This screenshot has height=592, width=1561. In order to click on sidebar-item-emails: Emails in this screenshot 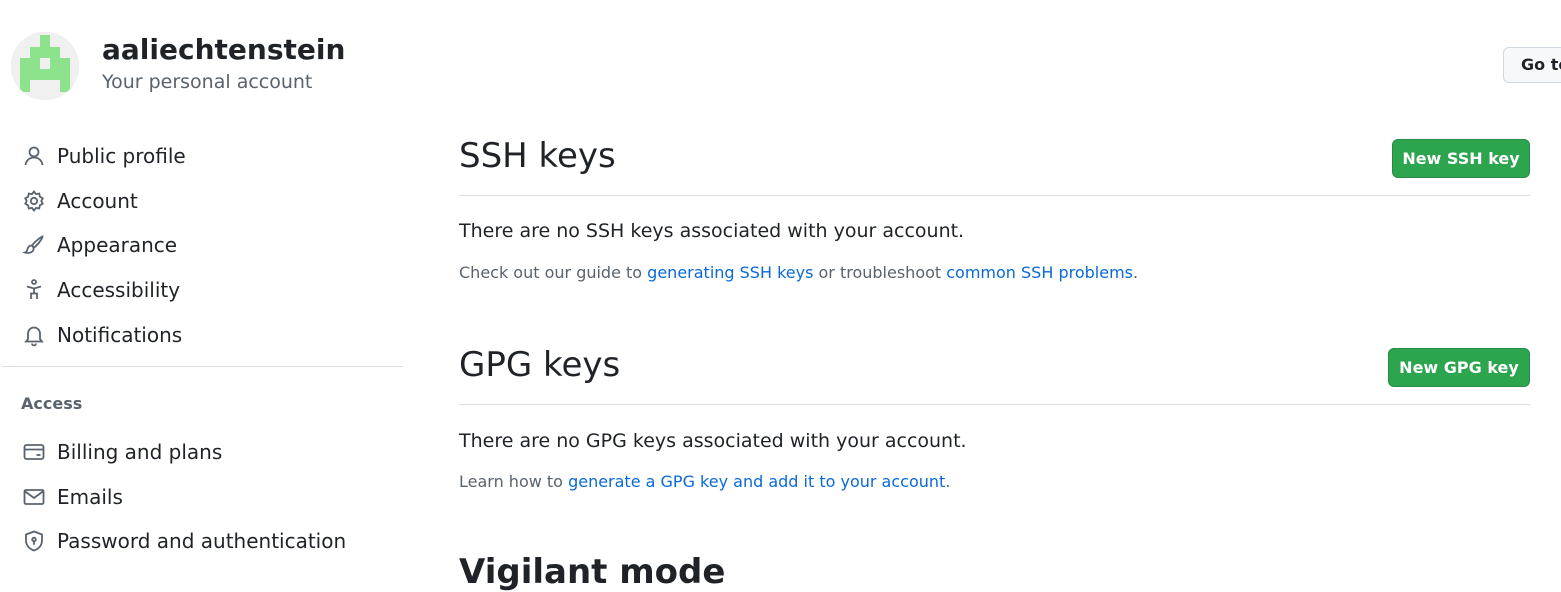, I will do `click(202, 497)`.